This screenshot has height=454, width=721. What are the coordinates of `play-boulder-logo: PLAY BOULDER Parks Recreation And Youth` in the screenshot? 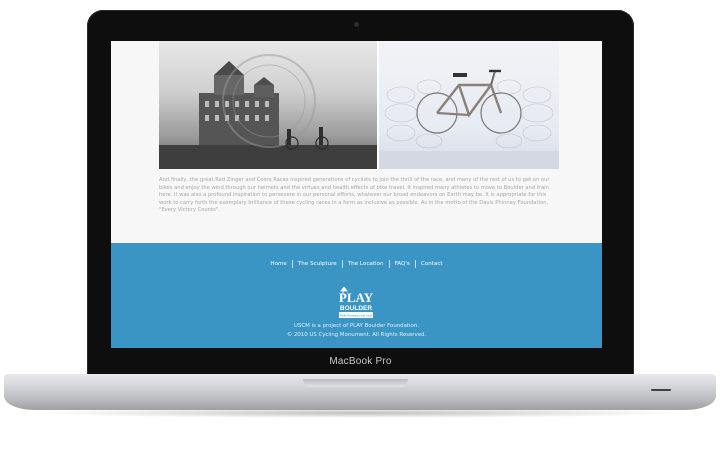 It's located at (356, 303).